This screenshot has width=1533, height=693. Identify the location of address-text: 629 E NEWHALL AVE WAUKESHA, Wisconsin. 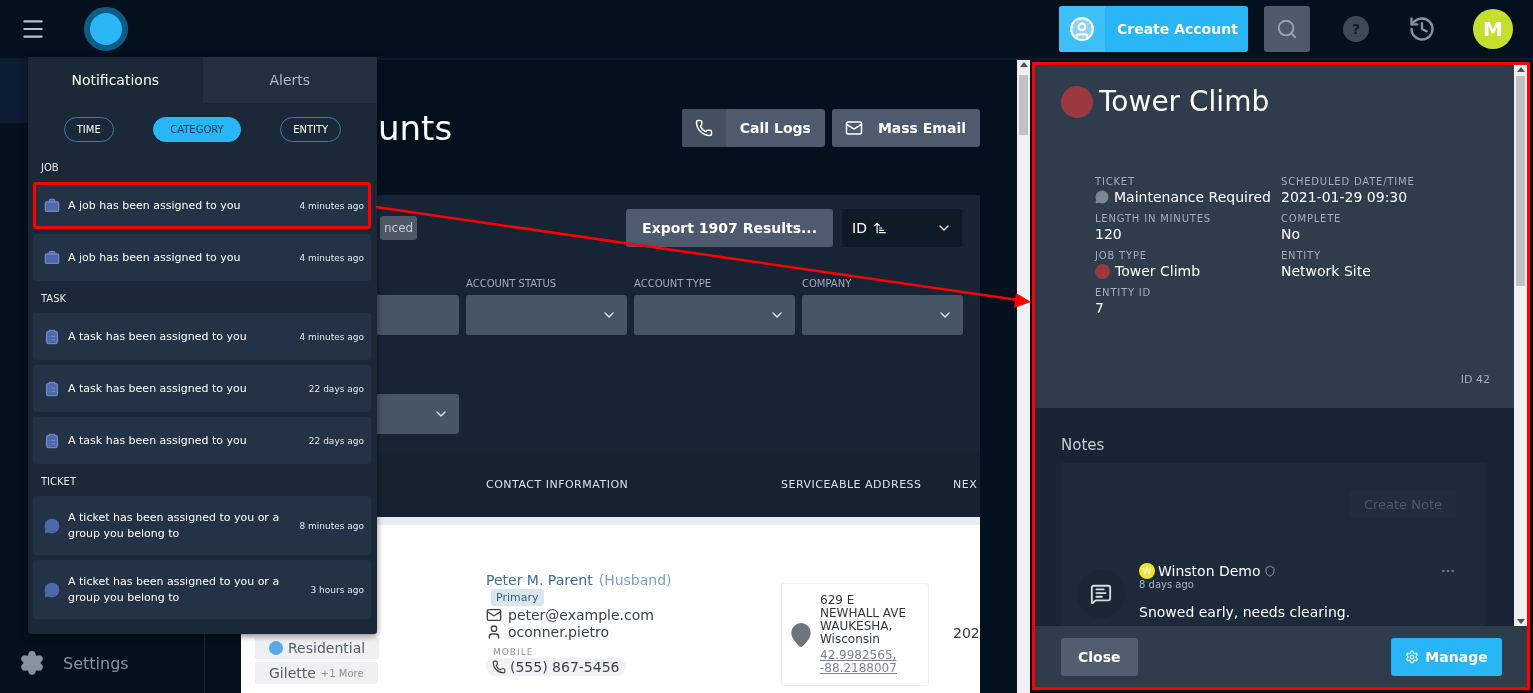
(863, 620).